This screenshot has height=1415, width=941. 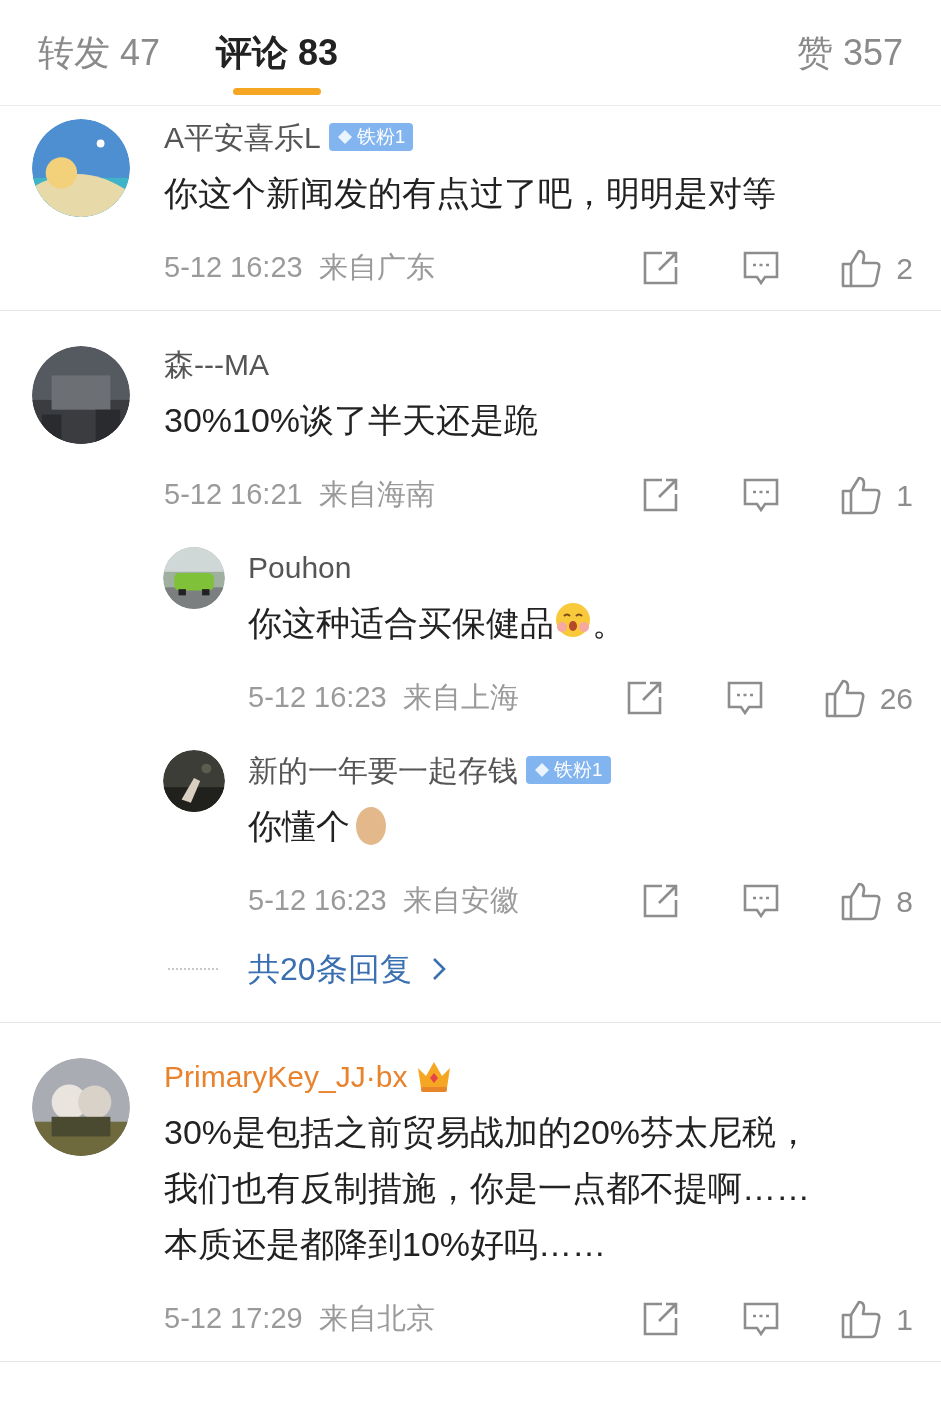 What do you see at coordinates (233, 495) in the screenshot?
I see `comment-time: 5-12 16:21` at bounding box center [233, 495].